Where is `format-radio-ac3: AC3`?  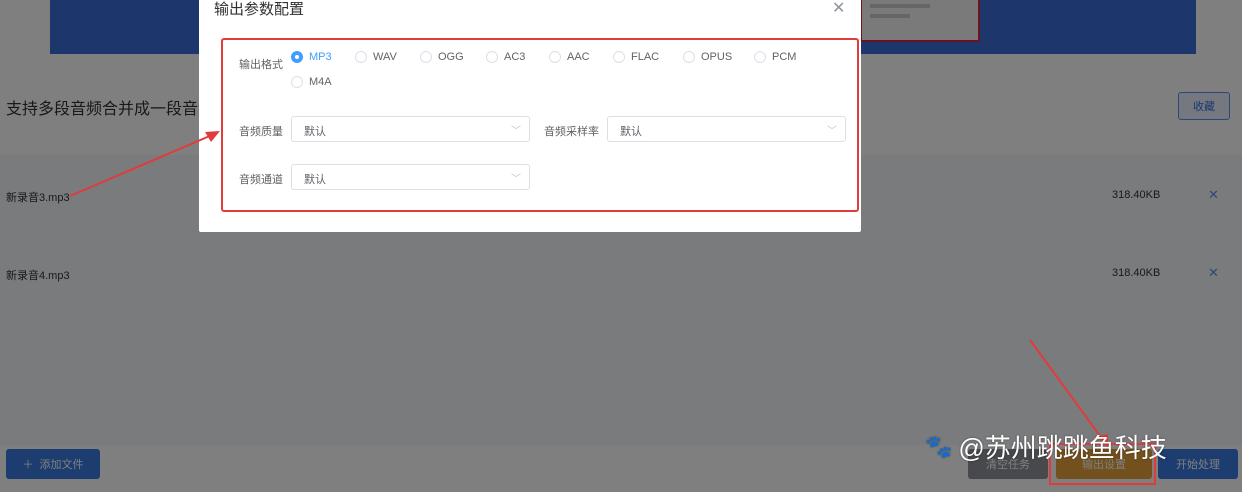
format-radio-ac3: AC3 is located at coordinates (505, 57).